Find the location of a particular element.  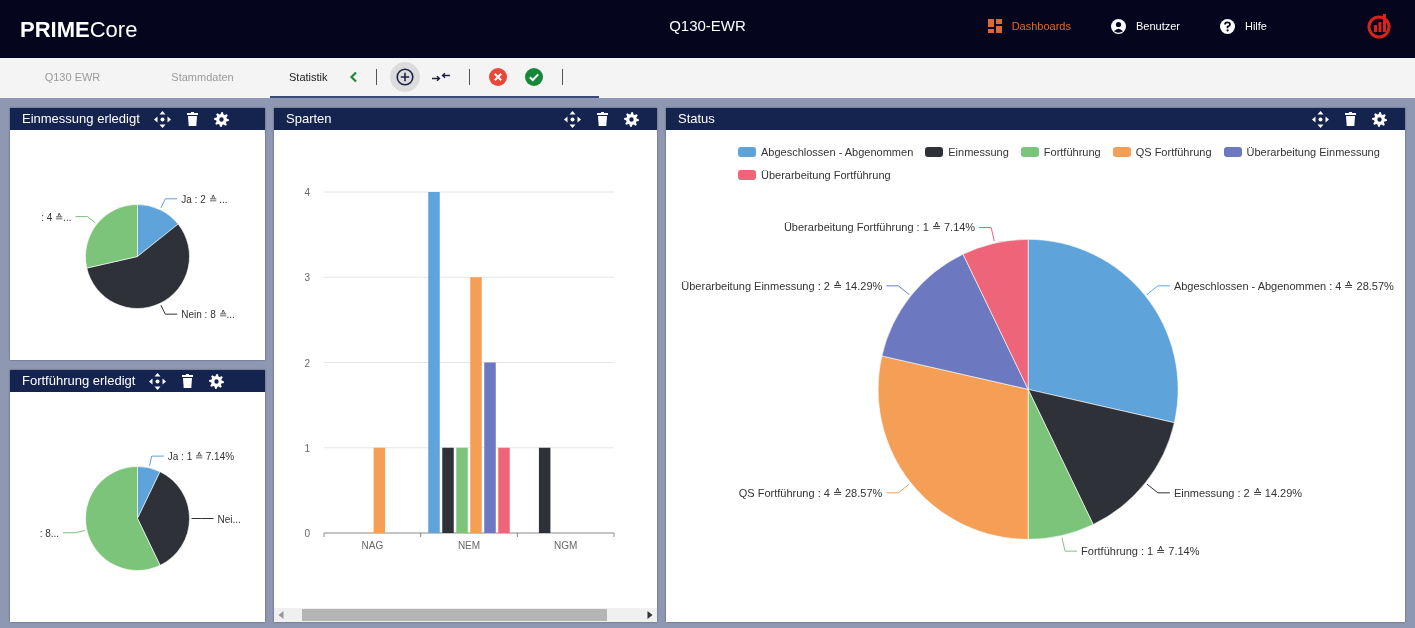

legend-item: QS Fortführung is located at coordinates (1162, 152).